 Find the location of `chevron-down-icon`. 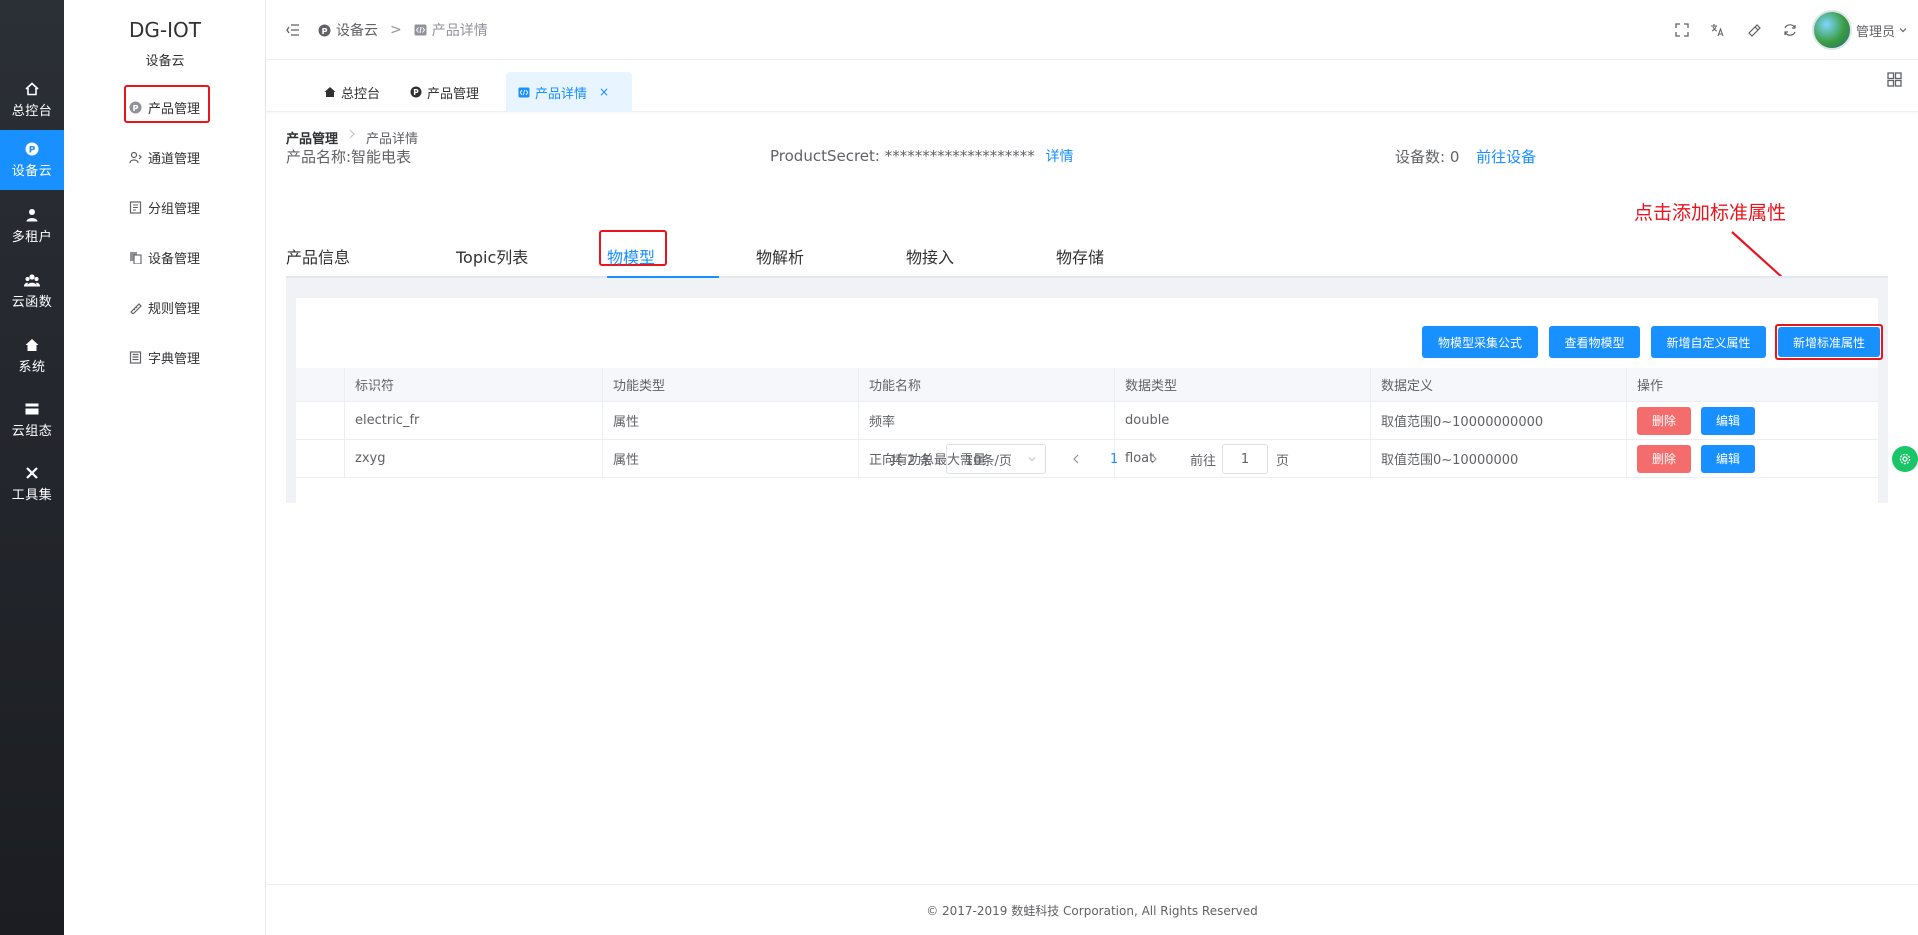

chevron-down-icon is located at coordinates (1032, 459).